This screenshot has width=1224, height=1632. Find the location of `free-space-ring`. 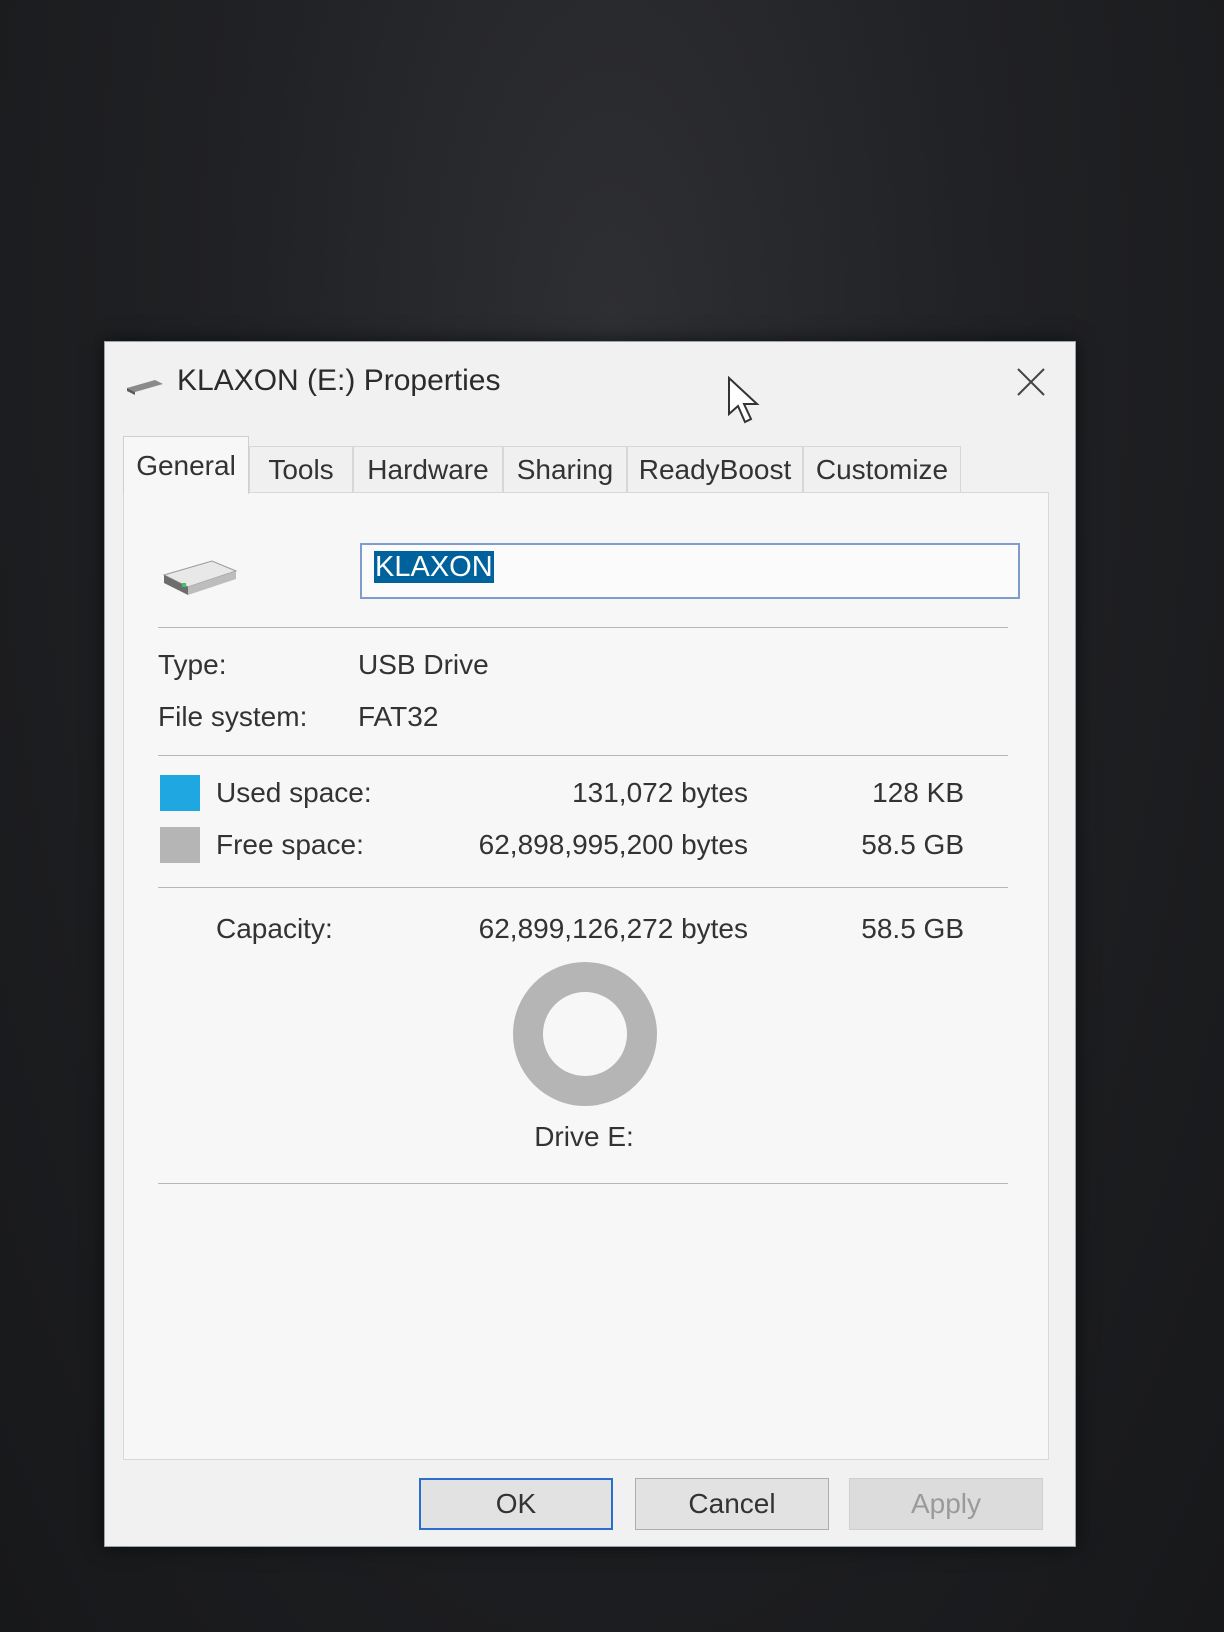

free-space-ring is located at coordinates (585, 1034).